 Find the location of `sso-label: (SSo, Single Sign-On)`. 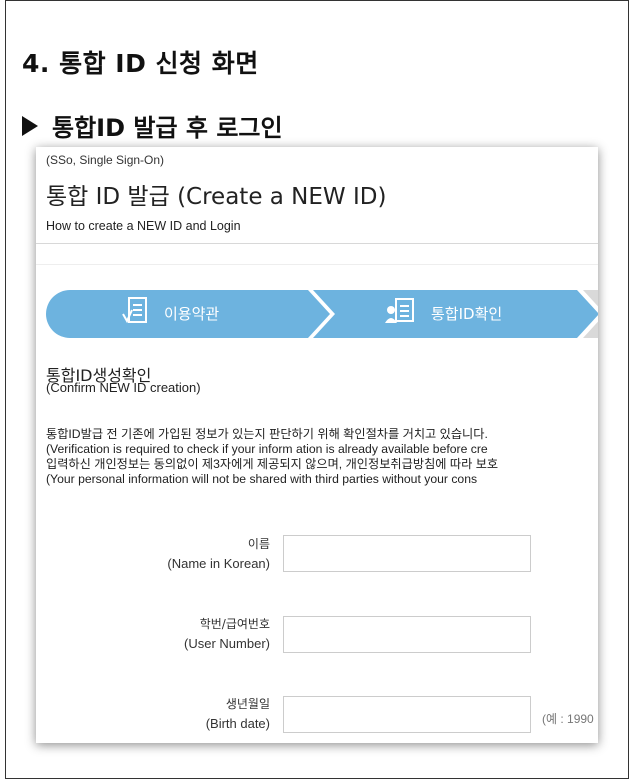

sso-label: (SSo, Single Sign-On) is located at coordinates (105, 160).